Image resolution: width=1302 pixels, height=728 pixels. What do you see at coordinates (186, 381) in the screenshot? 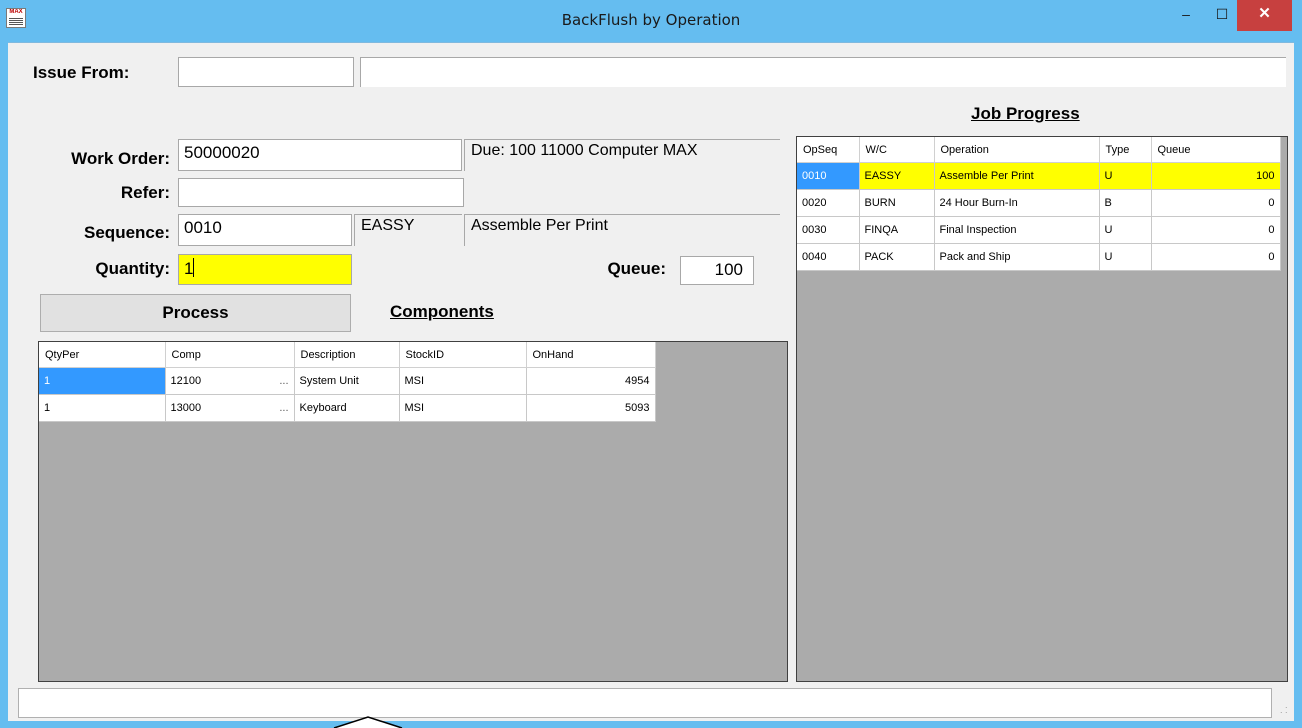
I see `comp-value: 12100` at bounding box center [186, 381].